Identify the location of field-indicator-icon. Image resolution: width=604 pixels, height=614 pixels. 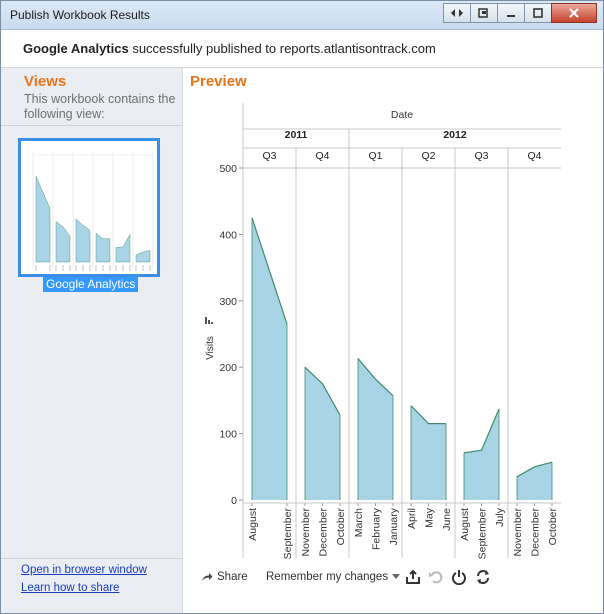
(209, 320).